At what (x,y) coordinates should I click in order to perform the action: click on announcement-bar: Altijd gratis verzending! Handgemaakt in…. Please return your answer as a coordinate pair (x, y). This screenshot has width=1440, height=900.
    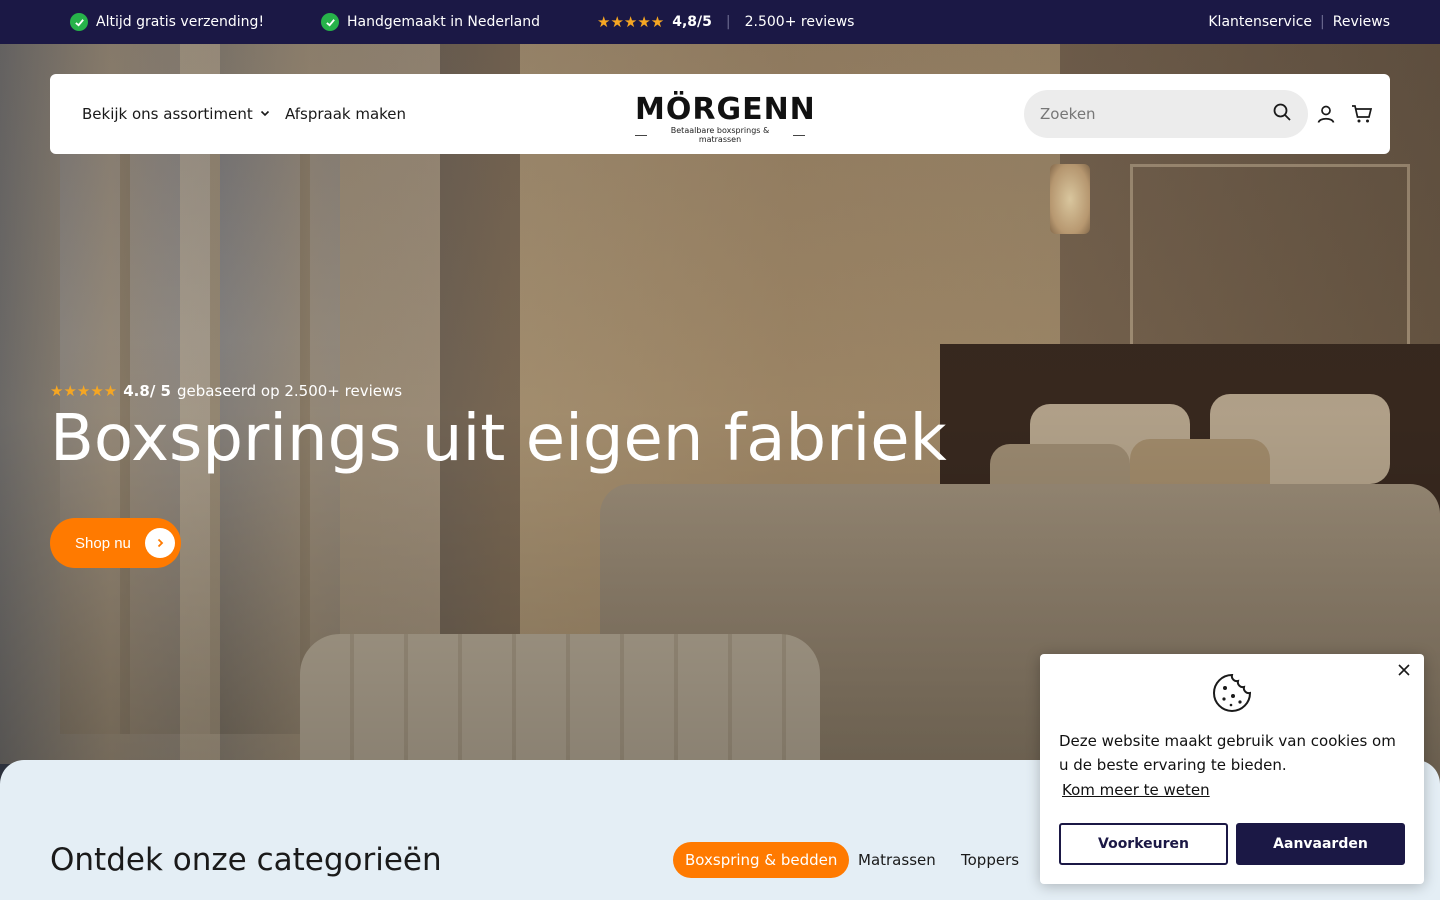
    Looking at the image, I should click on (720, 22).